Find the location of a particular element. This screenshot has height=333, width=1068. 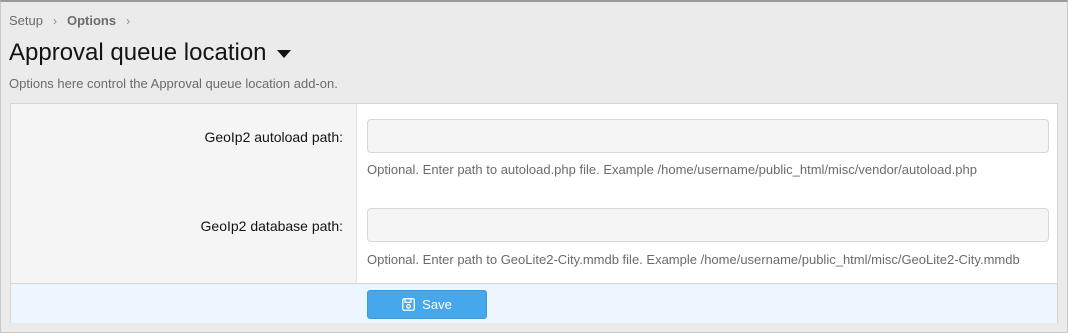

page-title-wrapper: Approval queue location is located at coordinates (150, 53).